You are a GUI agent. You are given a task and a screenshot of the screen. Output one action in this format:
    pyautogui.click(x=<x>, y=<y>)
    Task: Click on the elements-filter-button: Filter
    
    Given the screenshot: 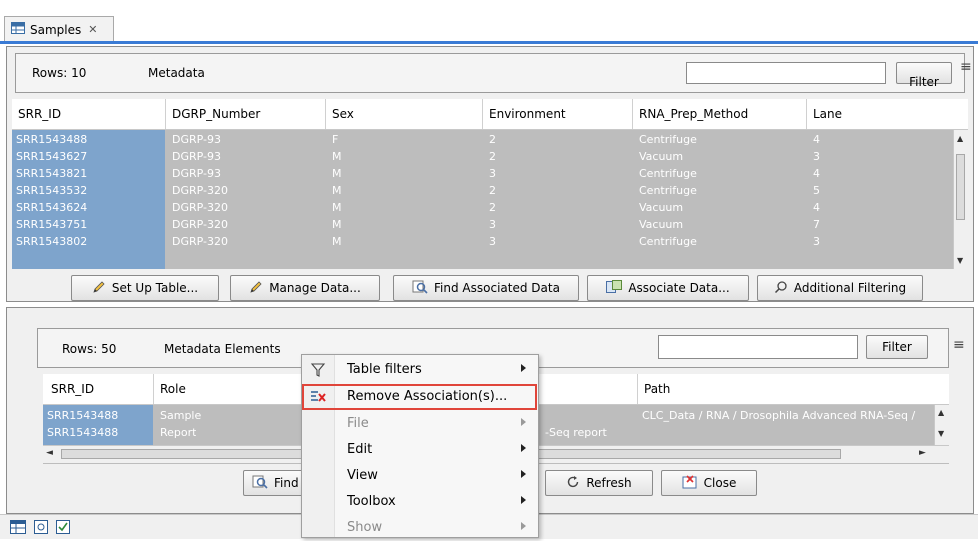 What is the action you would take?
    pyautogui.click(x=897, y=347)
    